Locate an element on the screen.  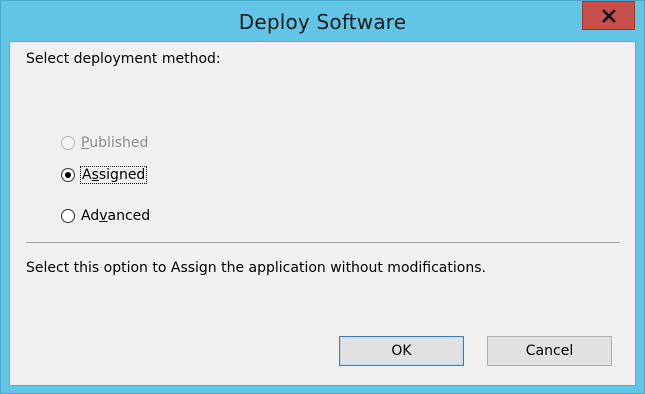
radio-published-circle is located at coordinates (68, 143).